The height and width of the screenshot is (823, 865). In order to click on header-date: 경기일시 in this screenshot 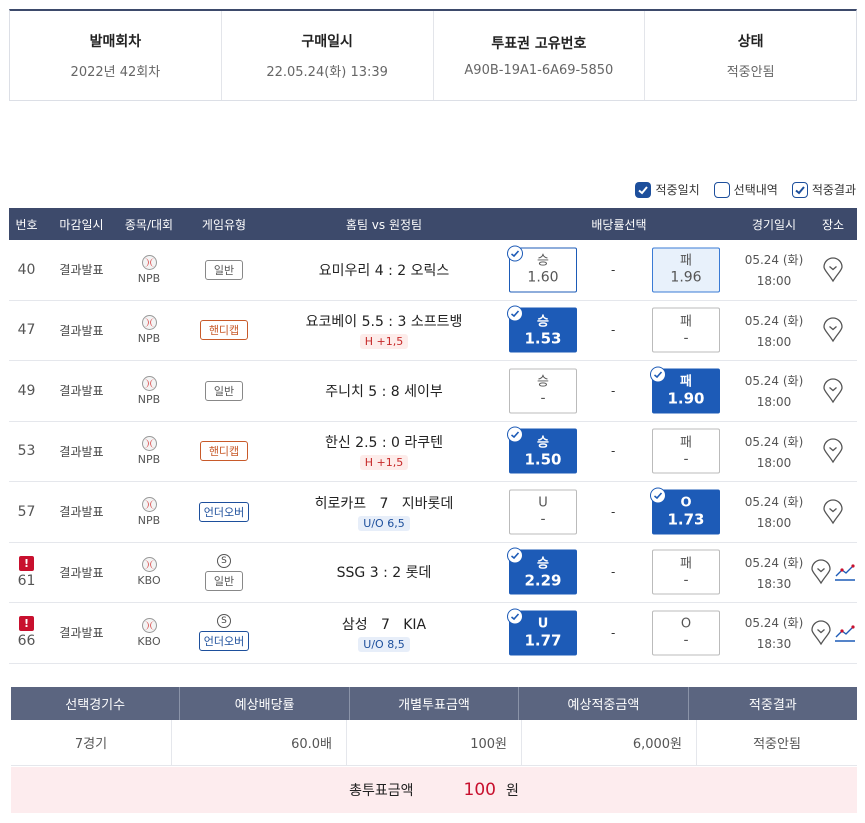, I will do `click(774, 224)`.